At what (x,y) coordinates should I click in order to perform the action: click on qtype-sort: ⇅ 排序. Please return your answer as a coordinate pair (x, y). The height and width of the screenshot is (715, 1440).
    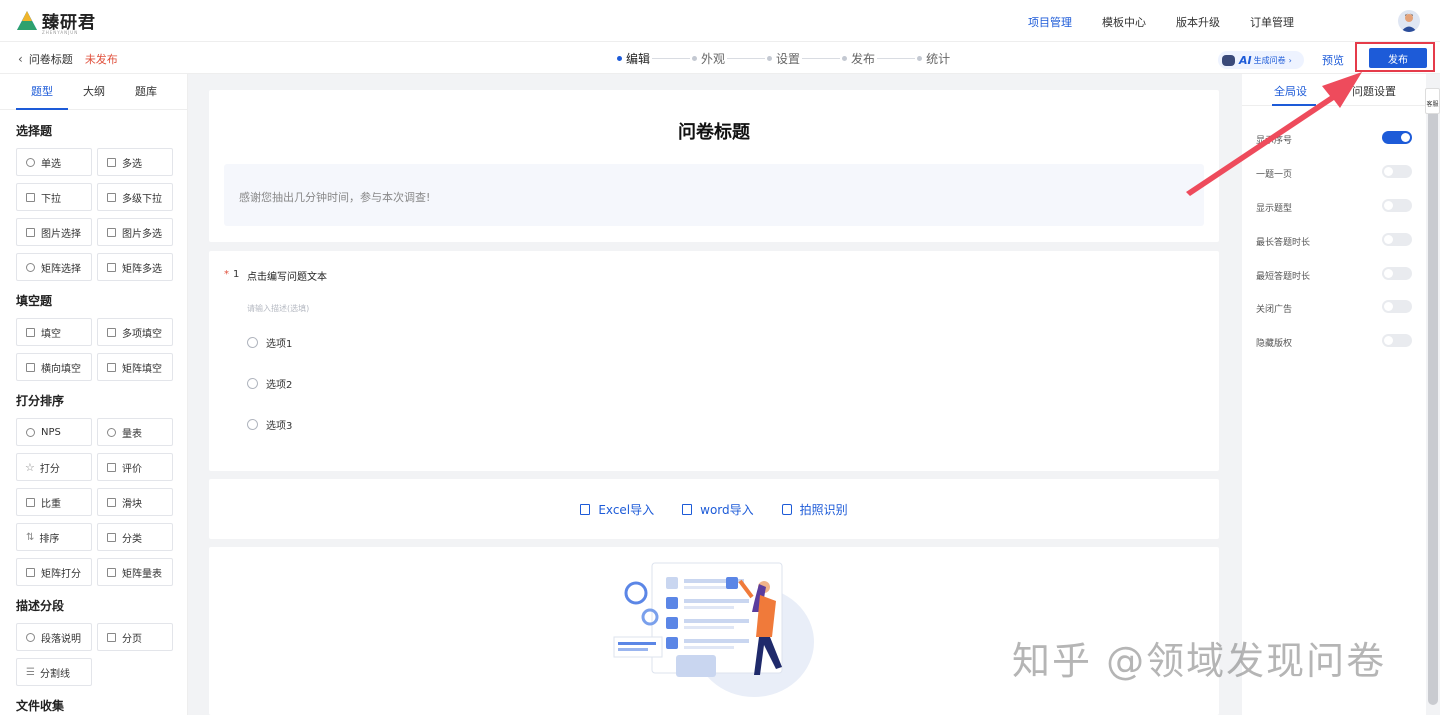
    Looking at the image, I should click on (54, 537).